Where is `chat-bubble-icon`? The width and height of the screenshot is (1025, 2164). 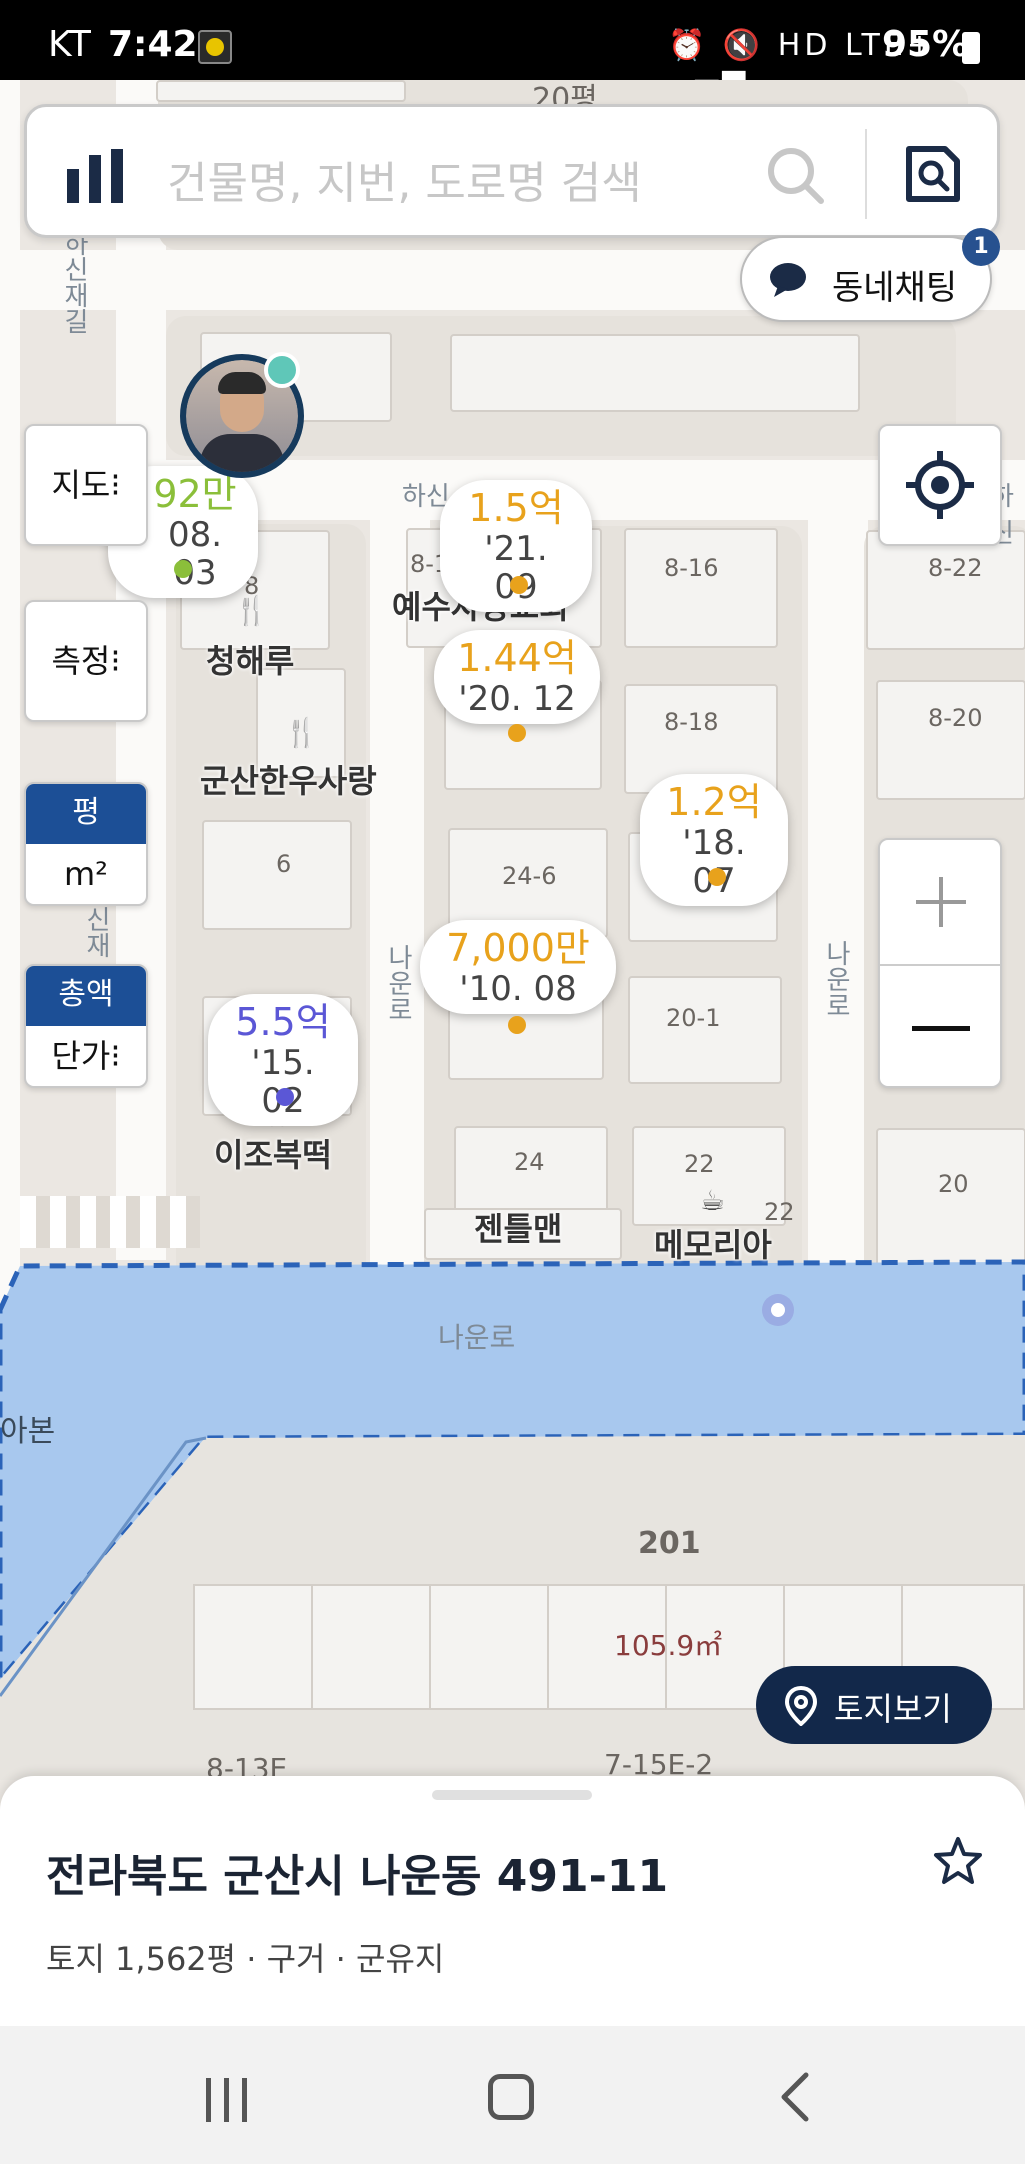 chat-bubble-icon is located at coordinates (788, 280).